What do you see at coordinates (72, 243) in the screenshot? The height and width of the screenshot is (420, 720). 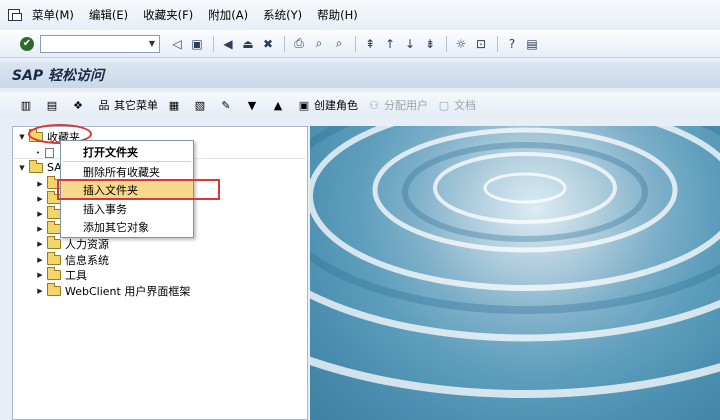 I see `tree-node-human-resources: ▶ 人力资源` at bounding box center [72, 243].